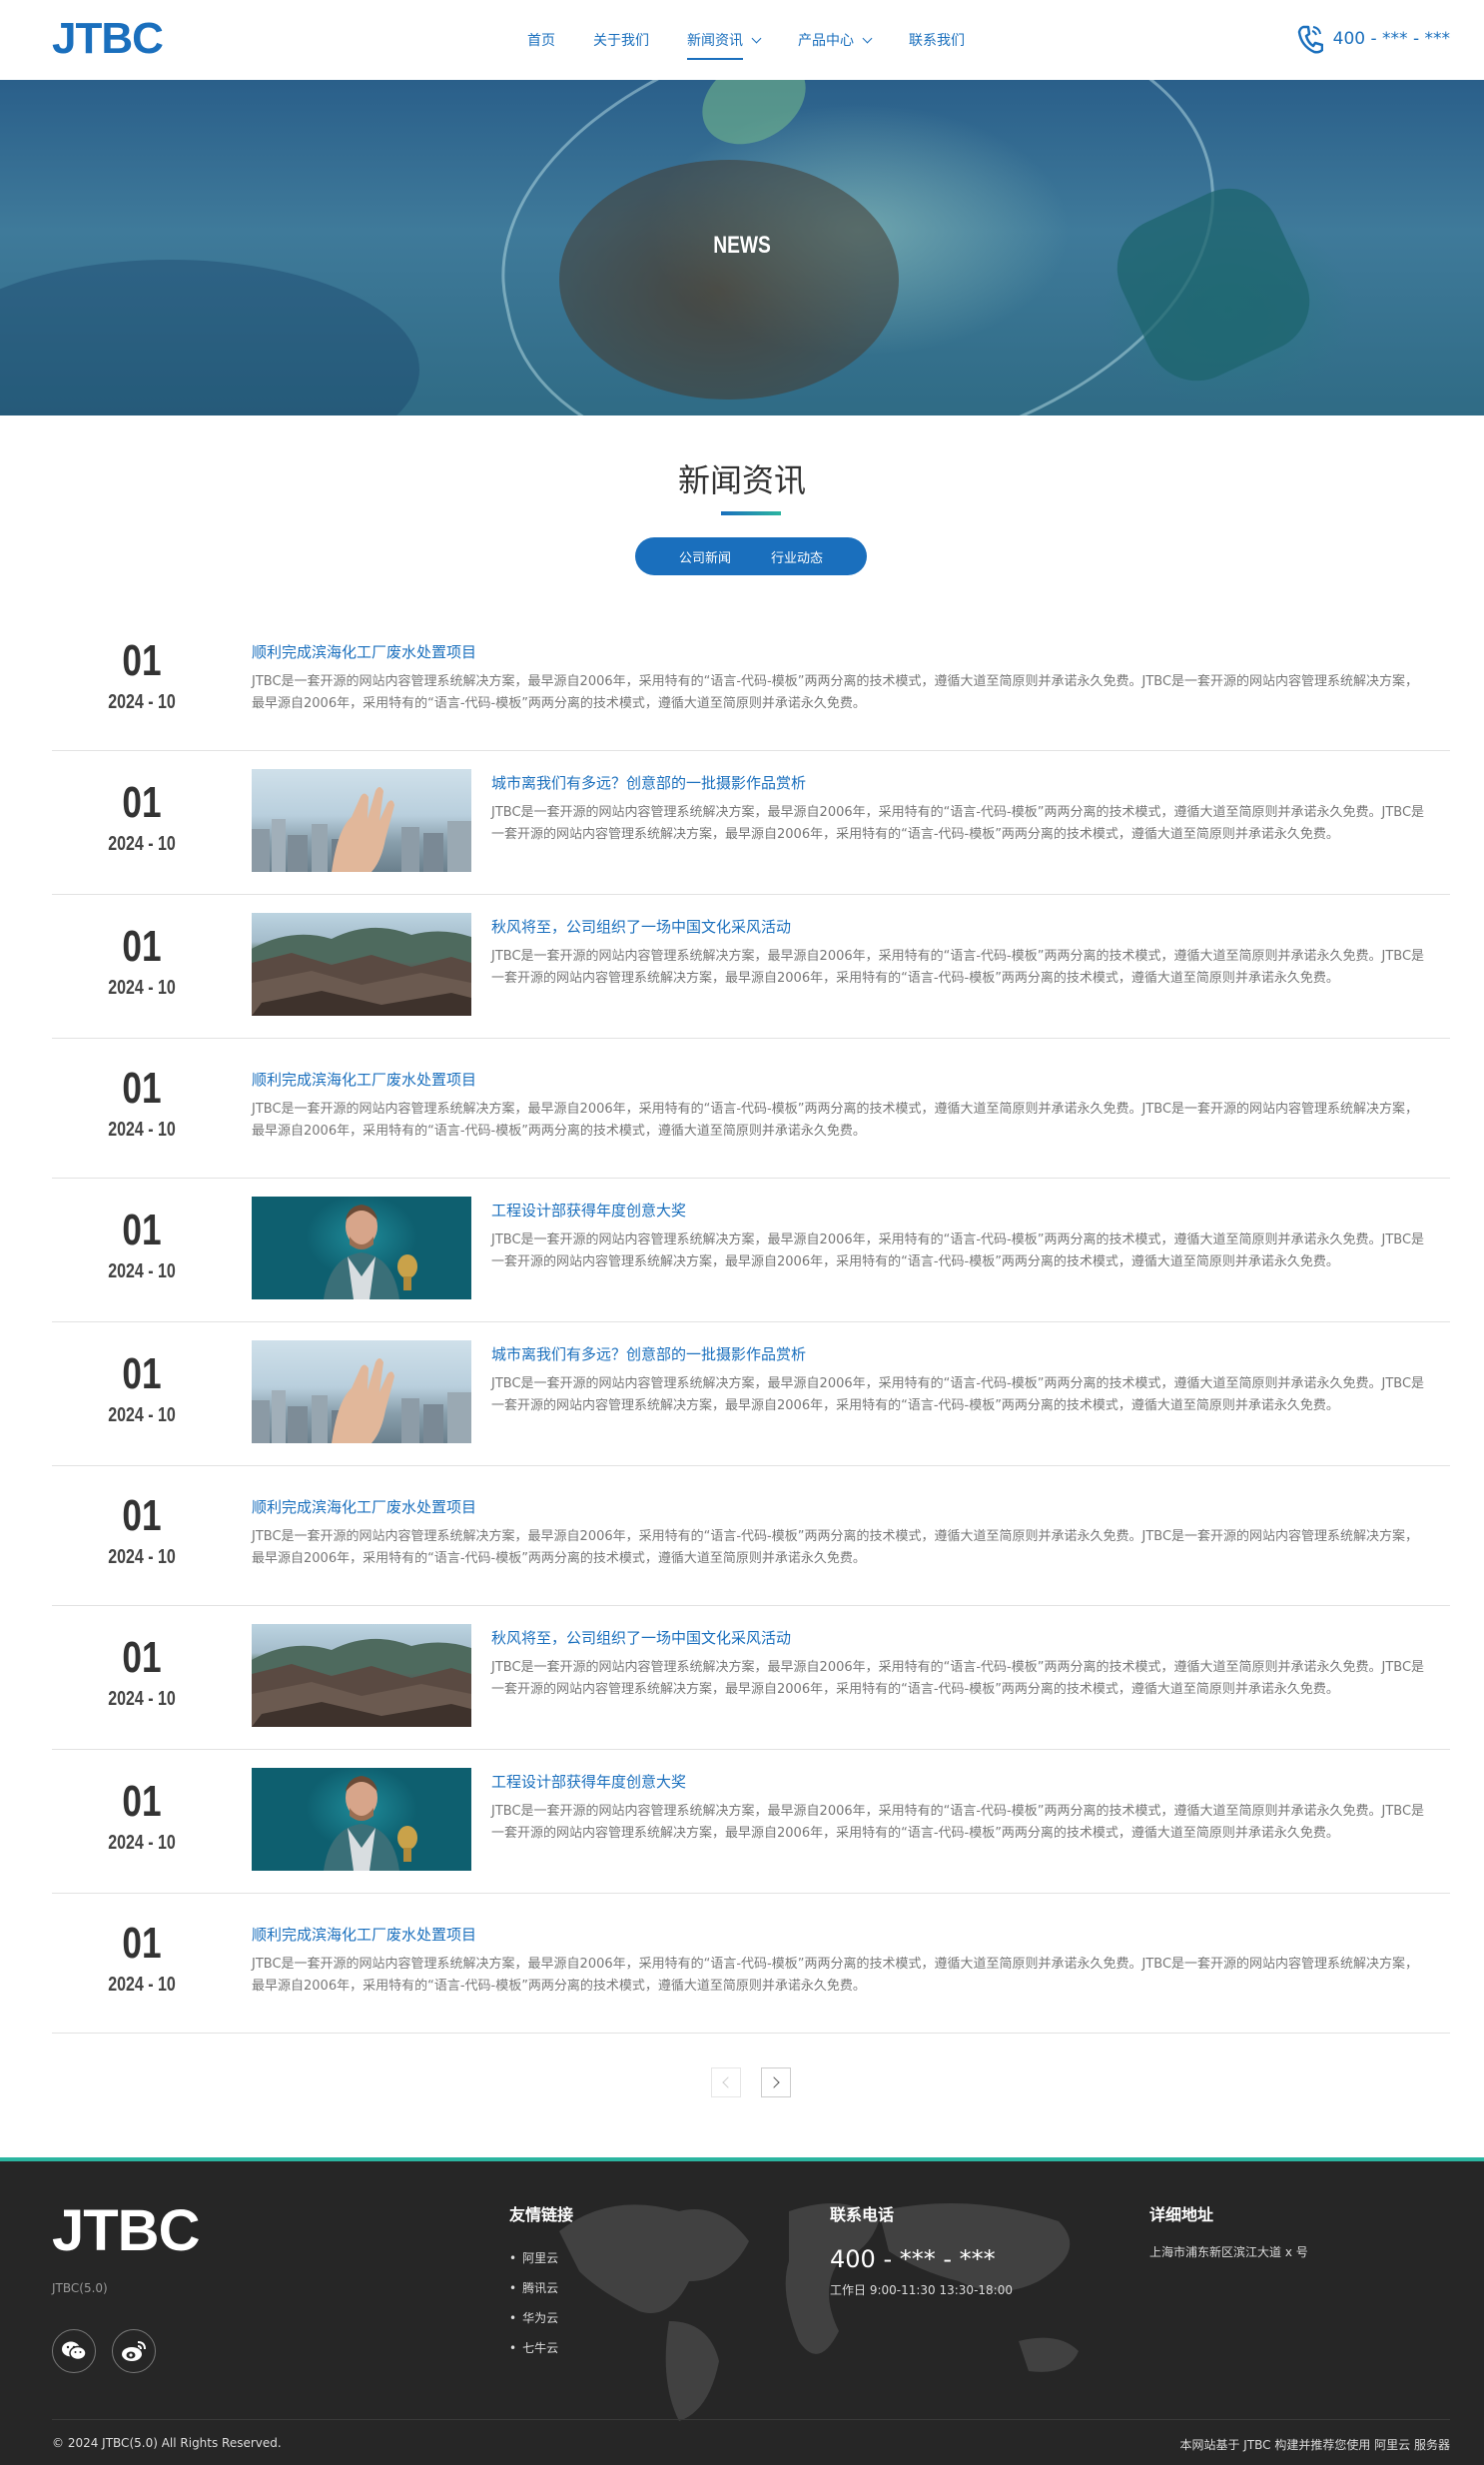 The image size is (1484, 2465). I want to click on chevron-left-icon, so click(728, 2082).